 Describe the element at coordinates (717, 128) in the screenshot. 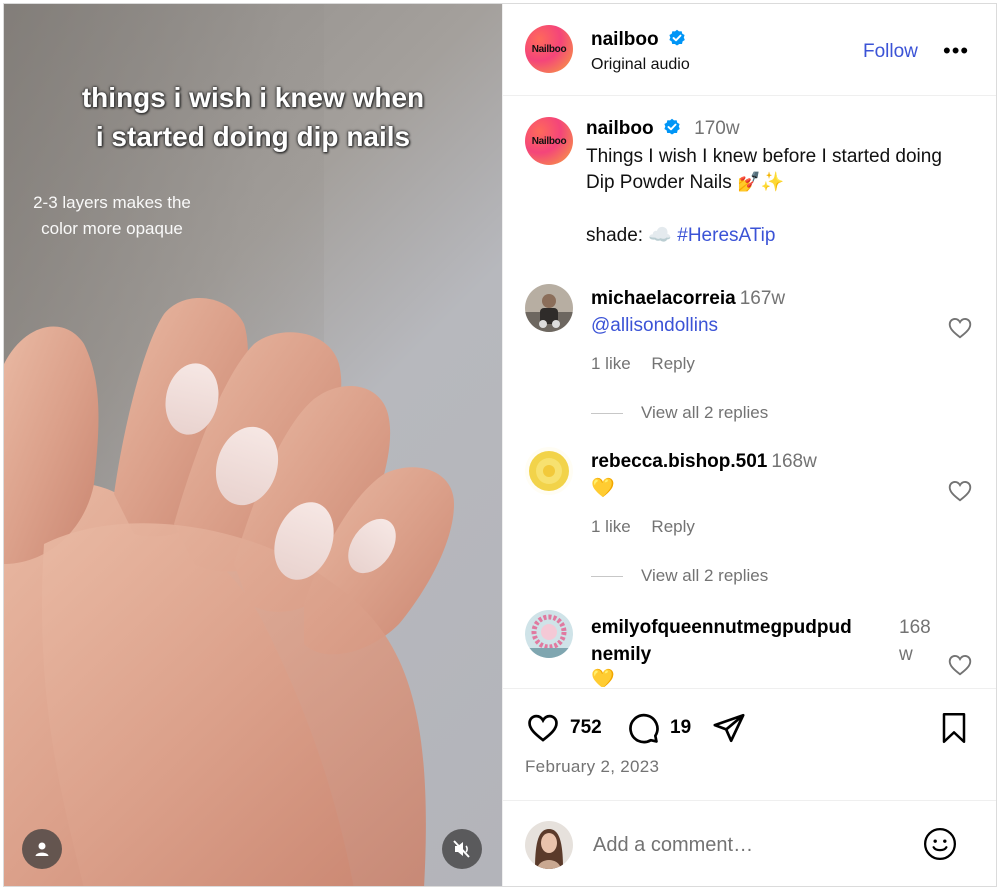

I see `caption-age: 170w` at that location.